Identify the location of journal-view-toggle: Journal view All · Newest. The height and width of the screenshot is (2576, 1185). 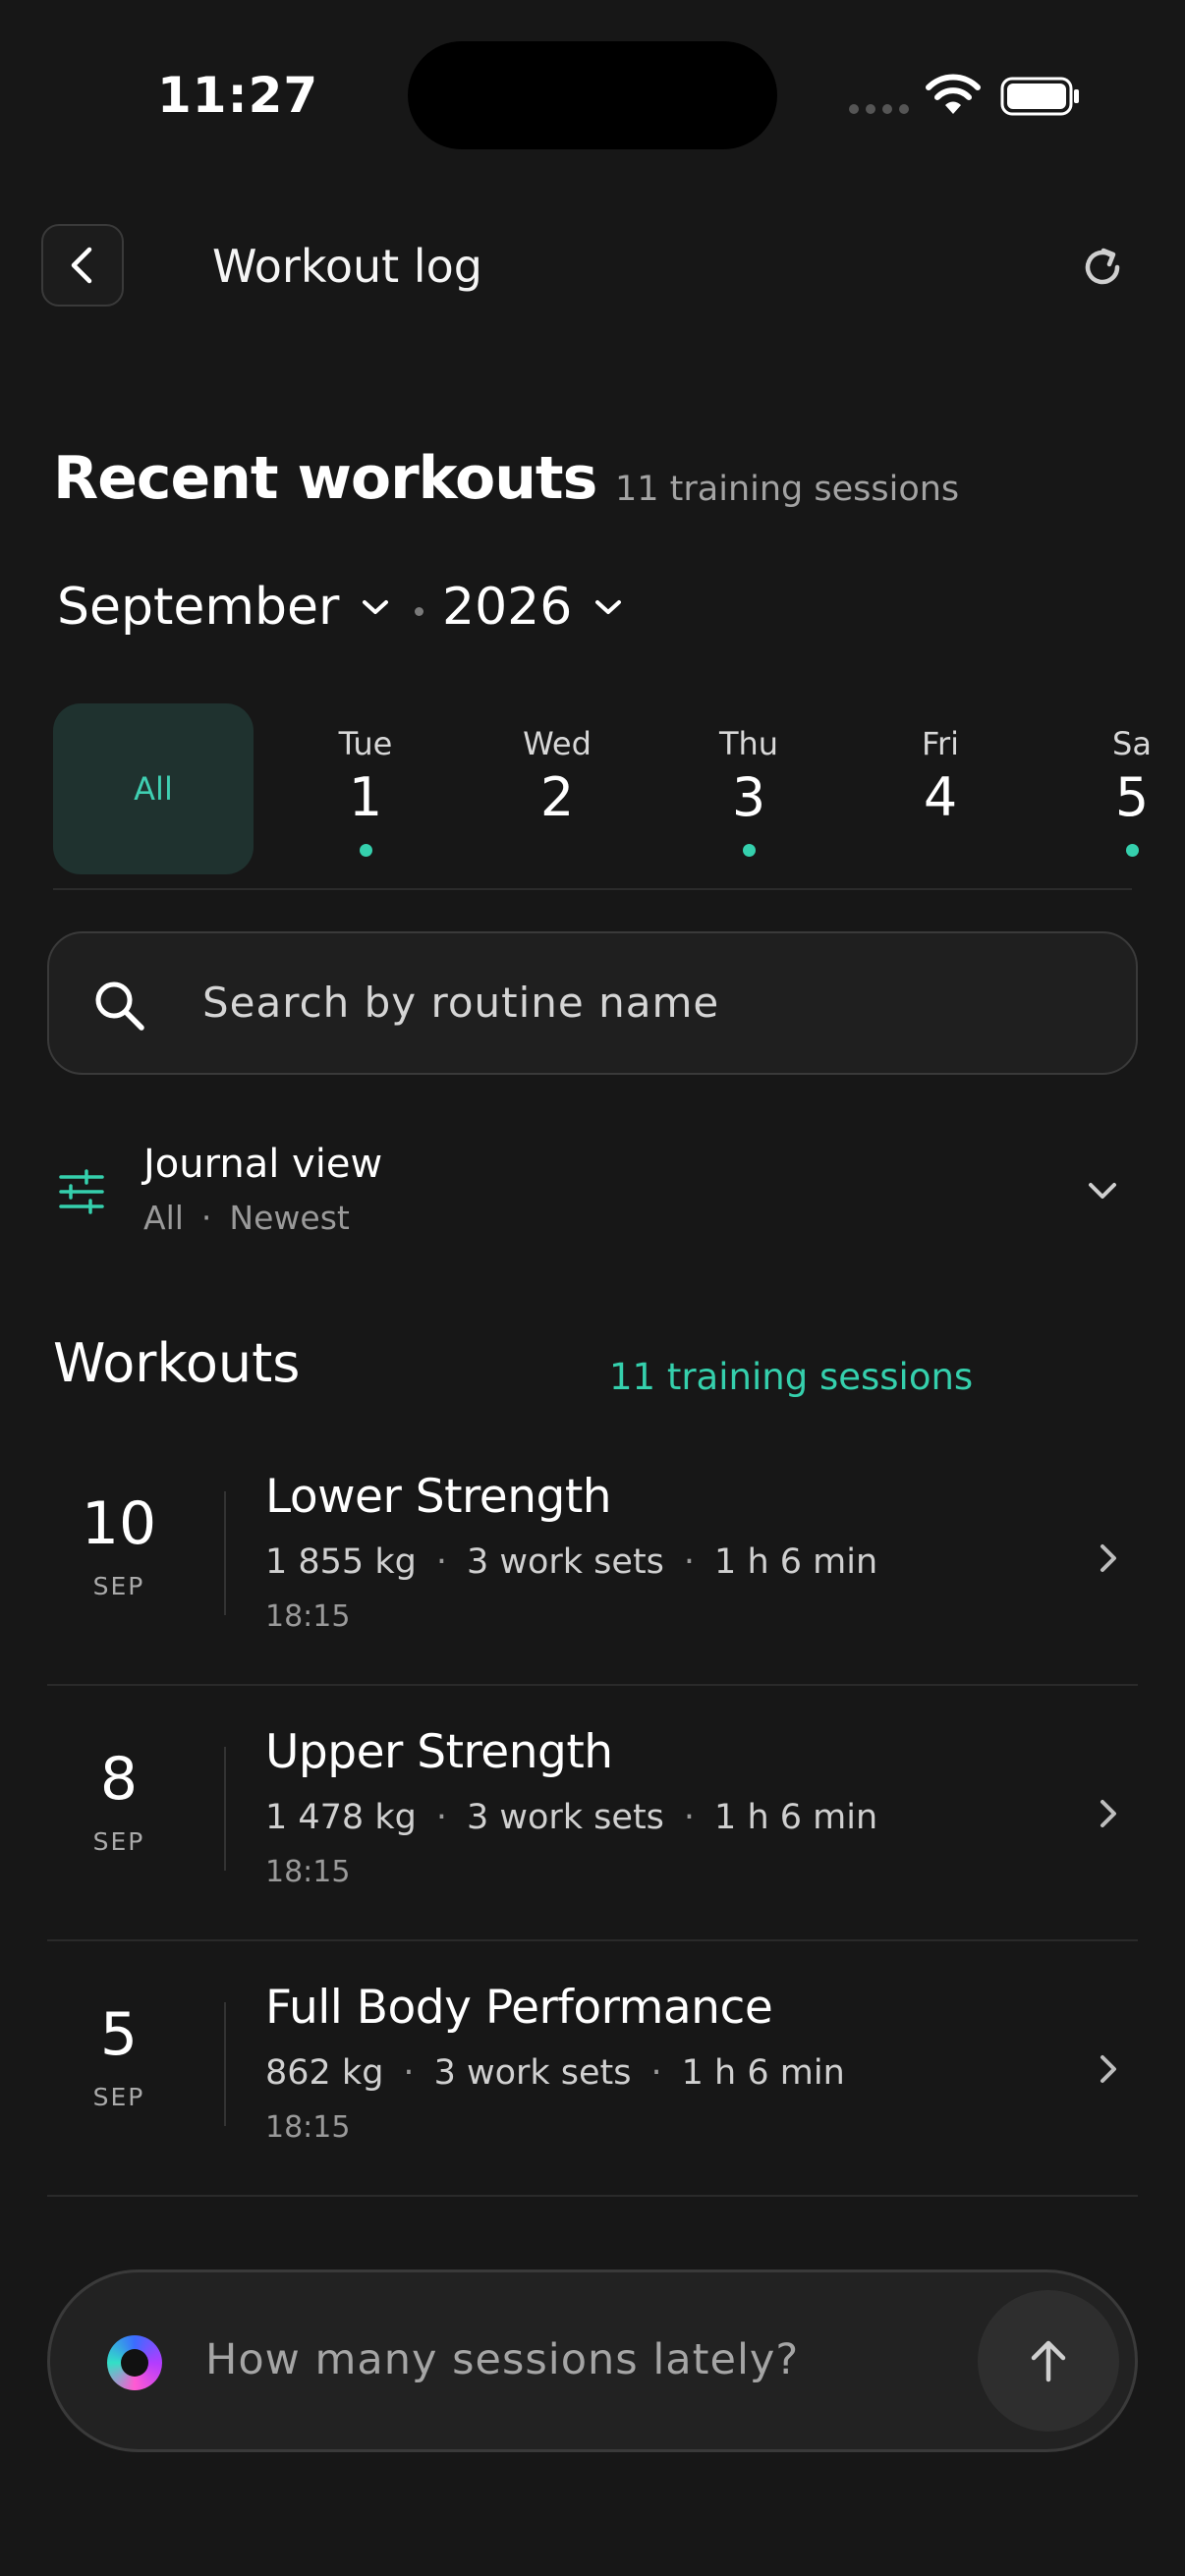
(594, 1192).